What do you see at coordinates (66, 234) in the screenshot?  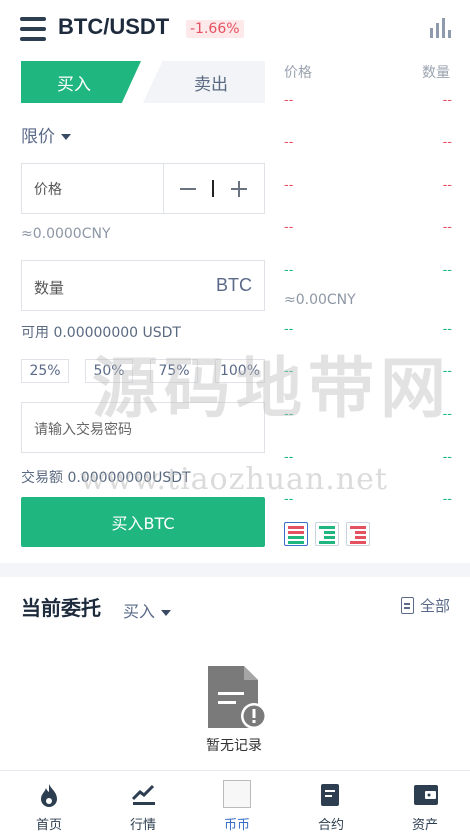 I see `cny-estimate: ≈0.0000CNY` at bounding box center [66, 234].